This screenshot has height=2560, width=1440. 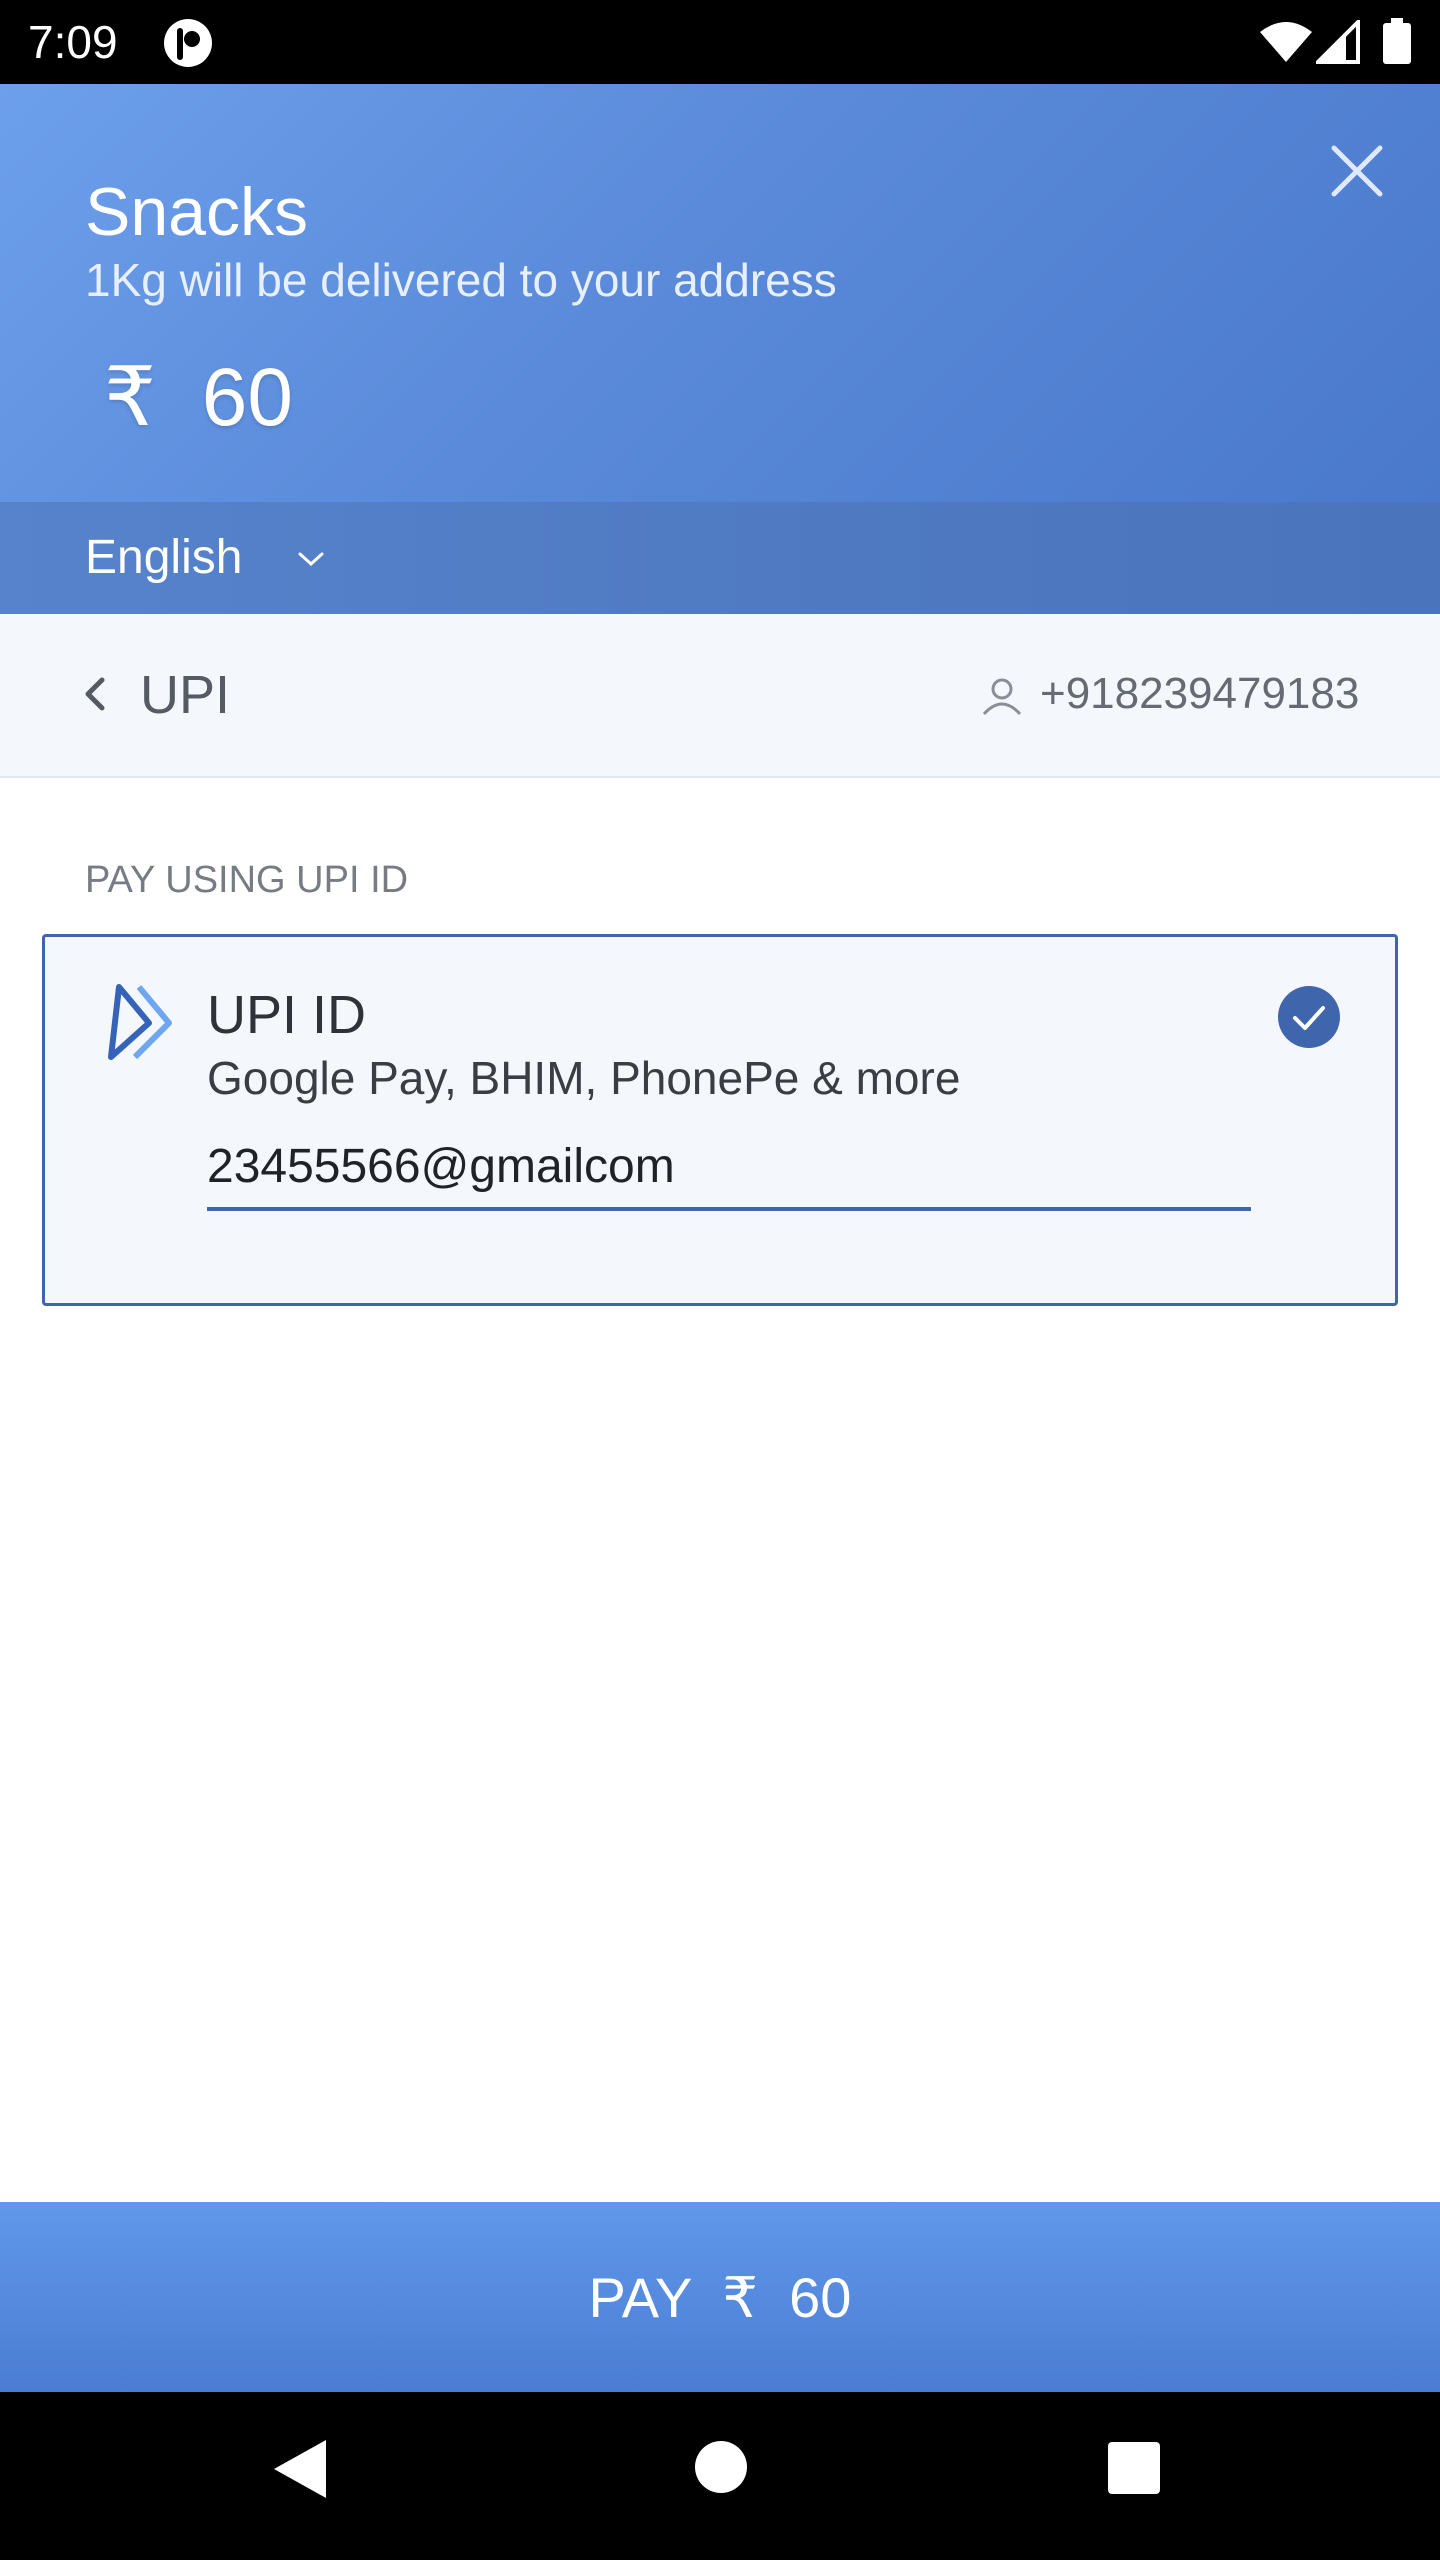 What do you see at coordinates (188, 43) in the screenshot?
I see `app-notification-icon` at bounding box center [188, 43].